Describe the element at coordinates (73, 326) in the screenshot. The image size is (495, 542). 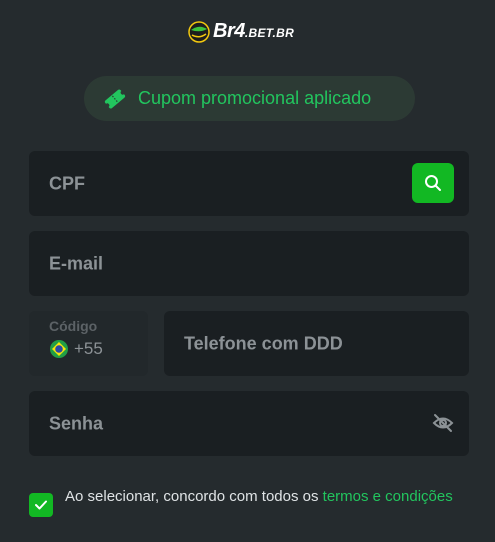
I see `code-label: Código` at that location.